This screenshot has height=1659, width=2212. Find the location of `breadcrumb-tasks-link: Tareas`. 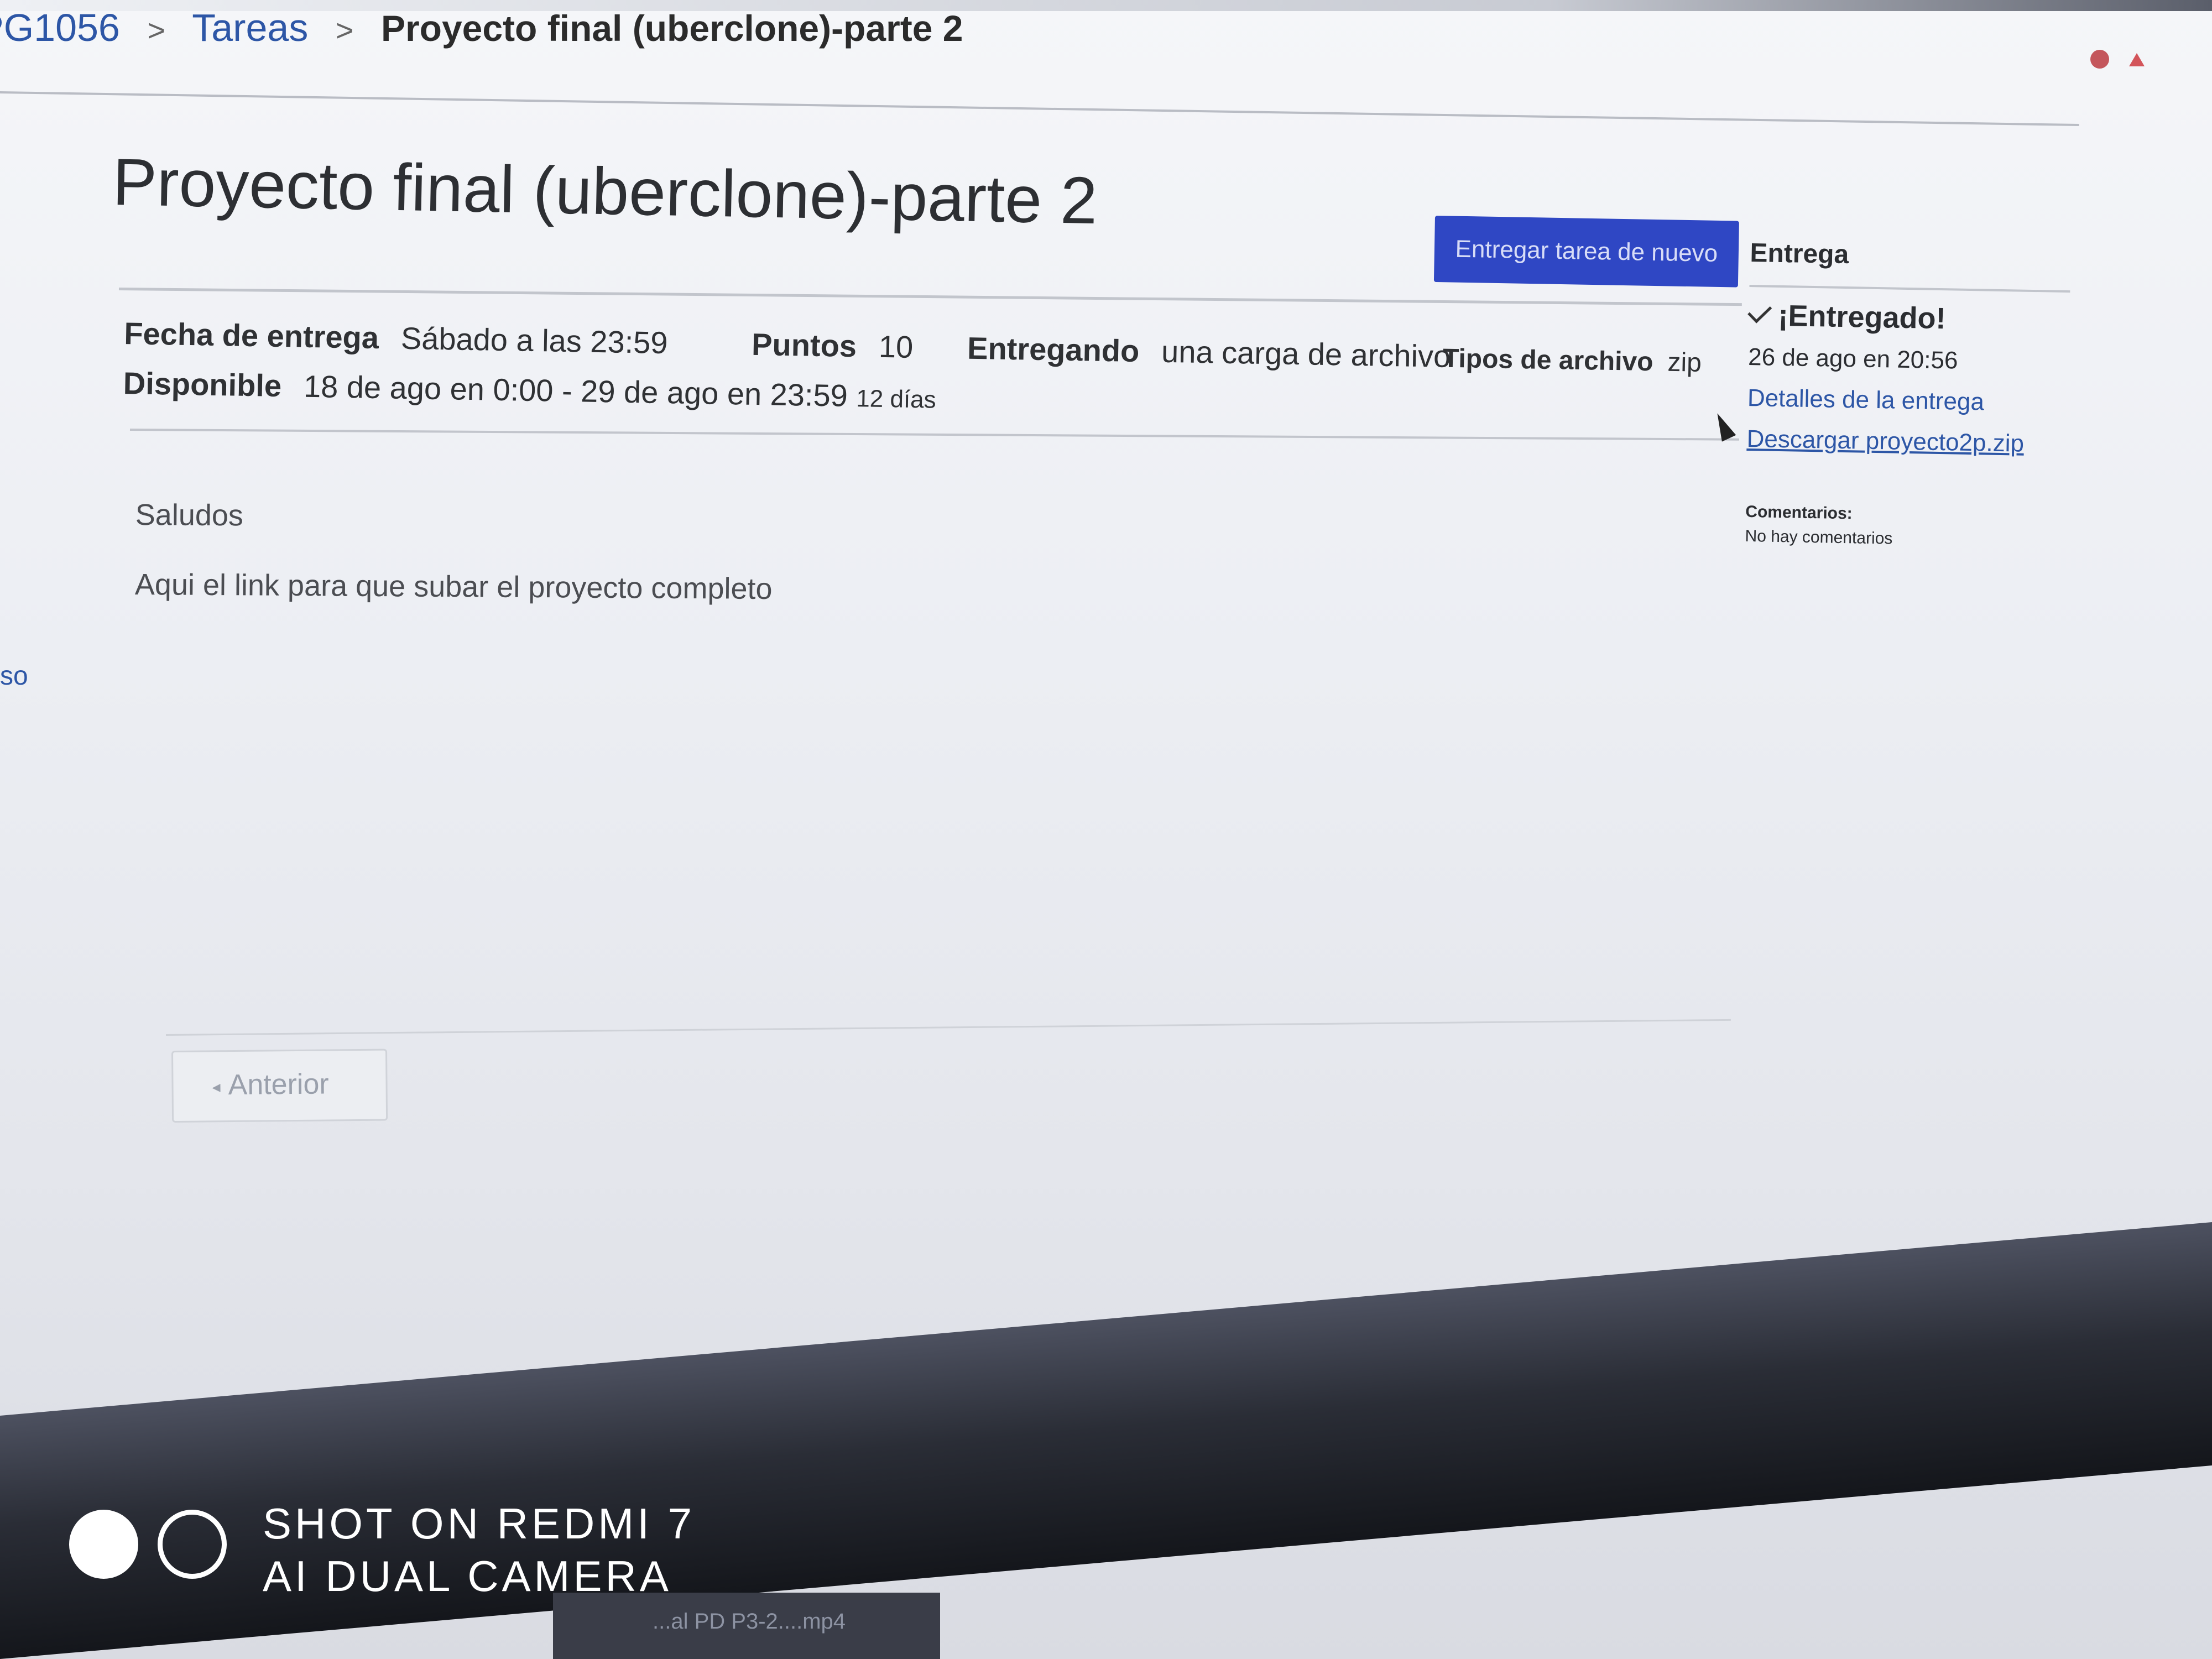

breadcrumb-tasks-link: Tareas is located at coordinates (250, 28).